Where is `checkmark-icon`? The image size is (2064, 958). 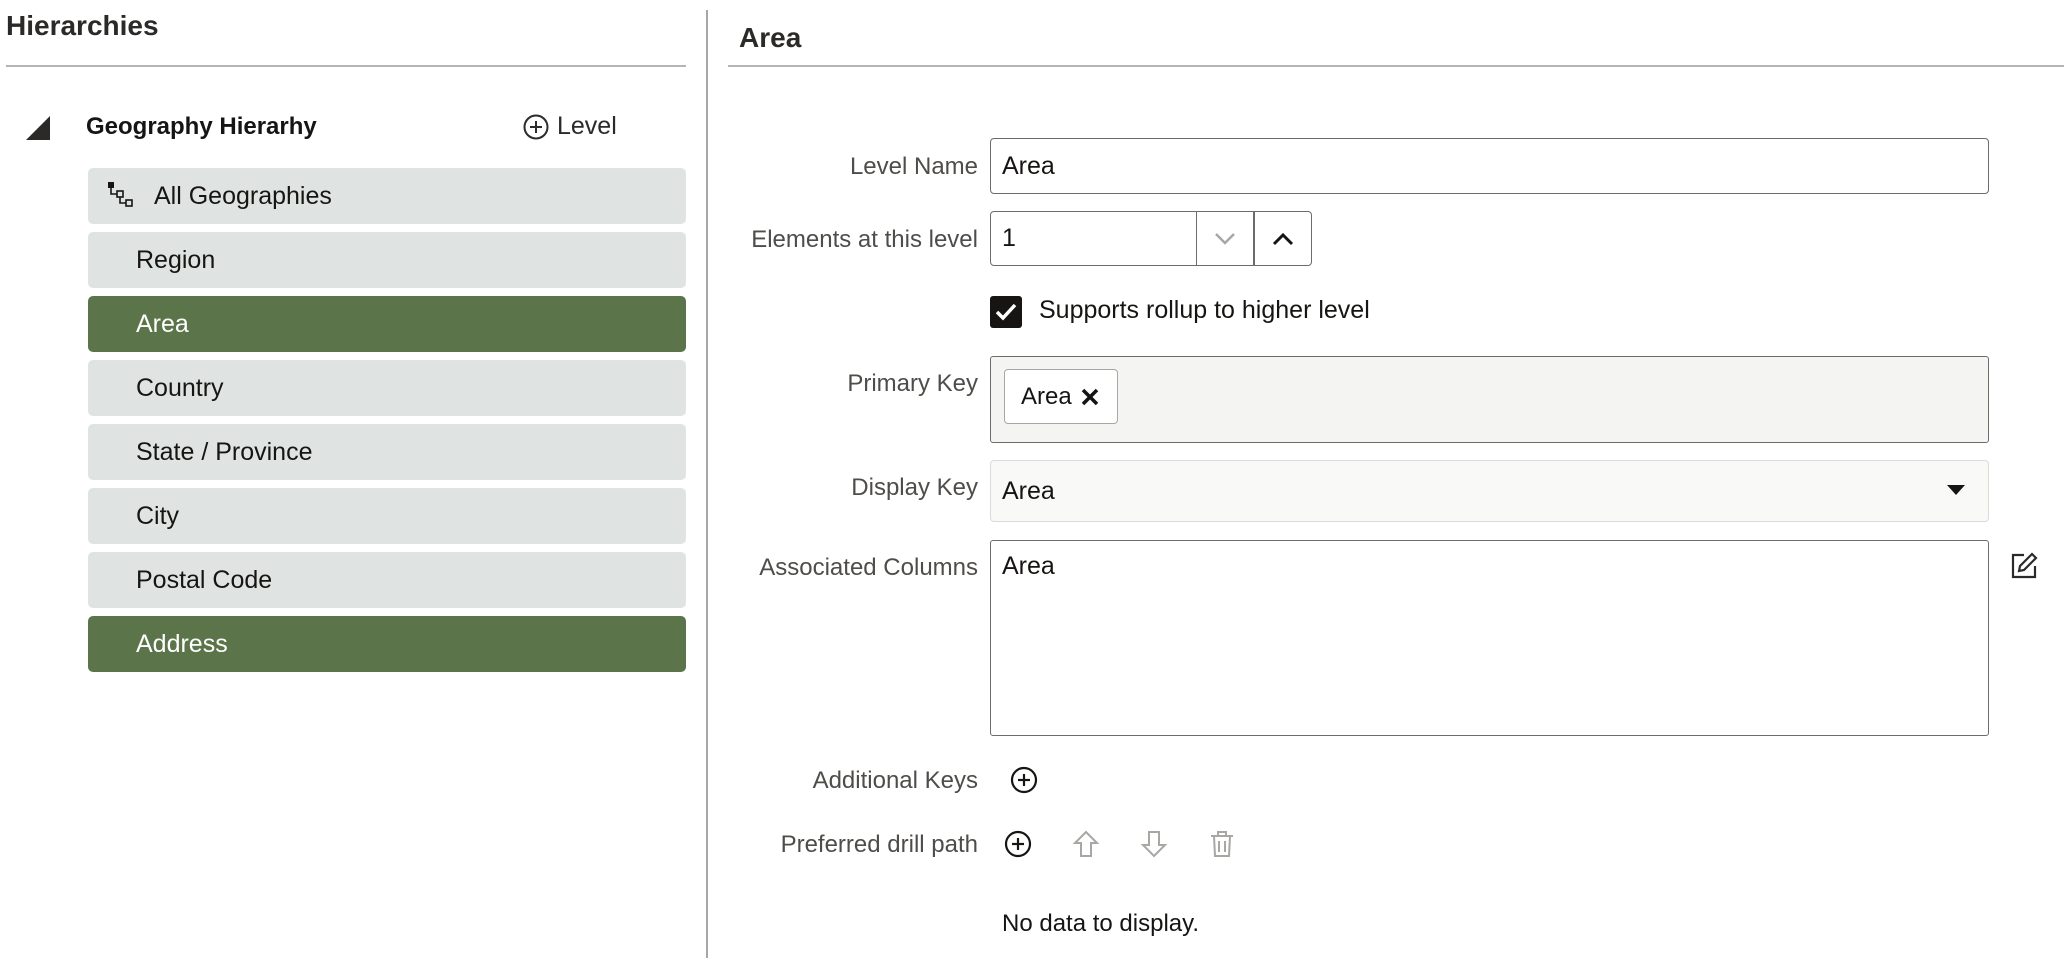
checkmark-icon is located at coordinates (1006, 312).